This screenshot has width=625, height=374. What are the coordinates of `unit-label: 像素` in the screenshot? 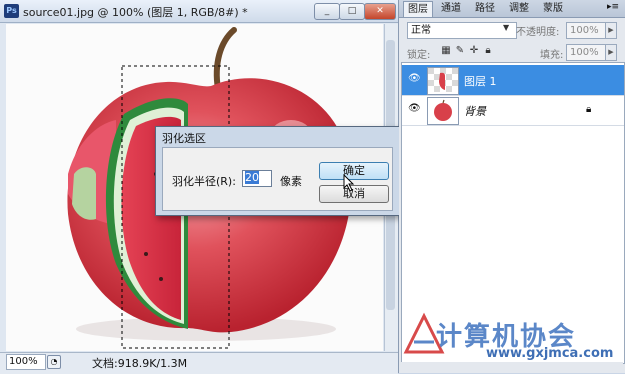 It's located at (291, 181).